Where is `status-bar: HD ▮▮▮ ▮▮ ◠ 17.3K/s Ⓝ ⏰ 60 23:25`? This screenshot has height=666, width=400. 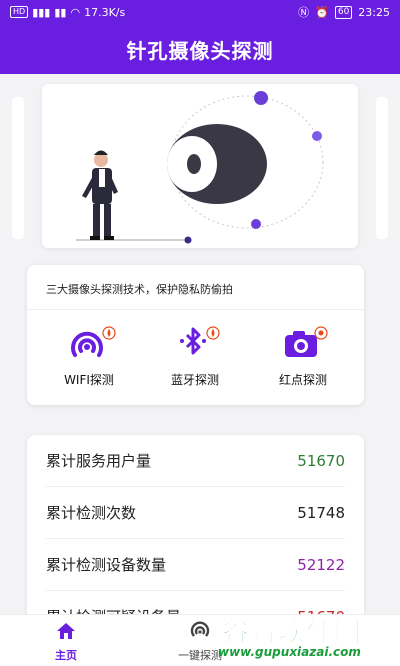
status-bar: HD ▮▮▮ ▮▮ ◠ 17.3K/s Ⓝ ⏰ 60 23:25 is located at coordinates (200, 12).